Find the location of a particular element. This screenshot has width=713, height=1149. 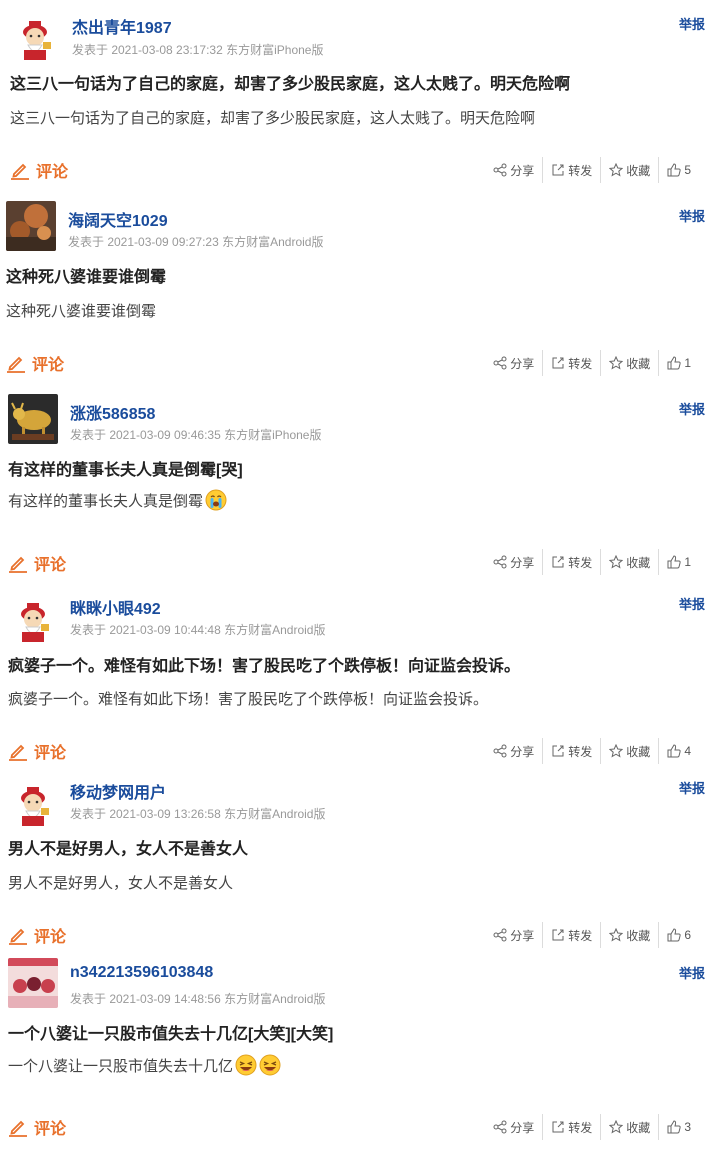

post-body: 有这样的董事长夫人真是倒霉 is located at coordinates (117, 500).